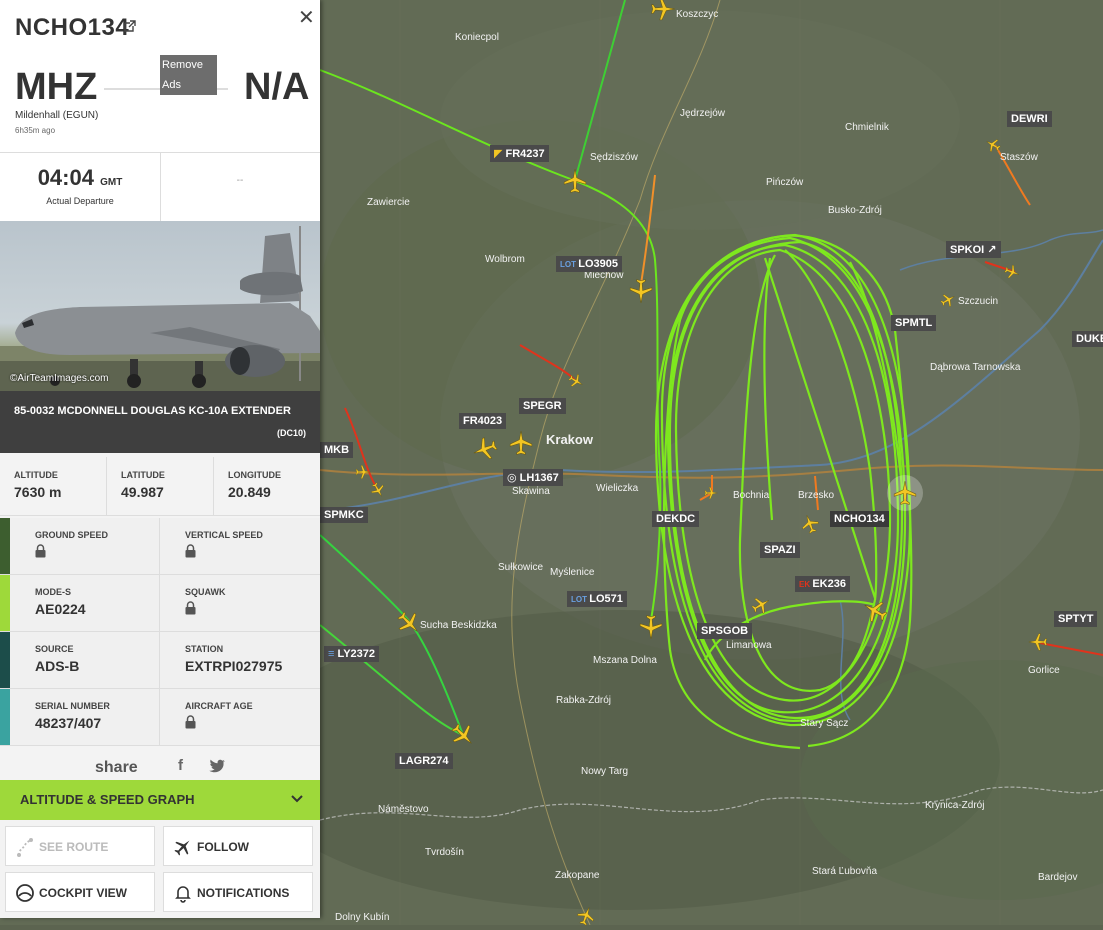 The height and width of the screenshot is (930, 1103). I want to click on city-label: Bochnia, so click(751, 495).